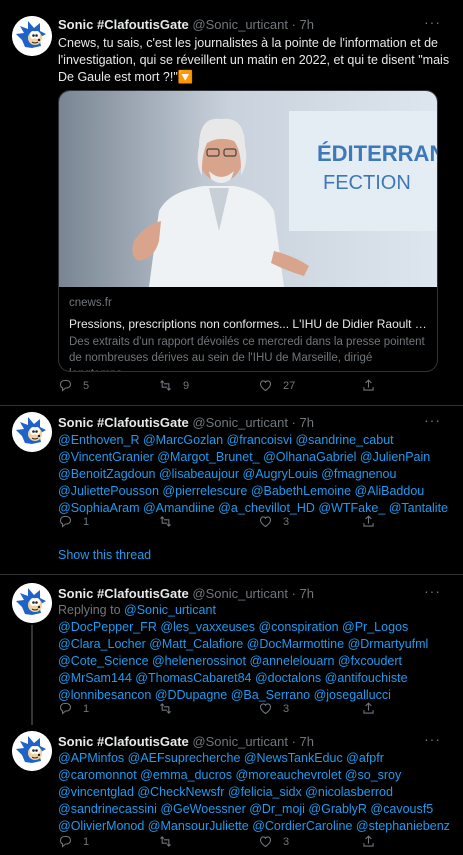 This screenshot has width=463, height=855. What do you see at coordinates (73, 385) in the screenshot?
I see `reply-button: 5` at bounding box center [73, 385].